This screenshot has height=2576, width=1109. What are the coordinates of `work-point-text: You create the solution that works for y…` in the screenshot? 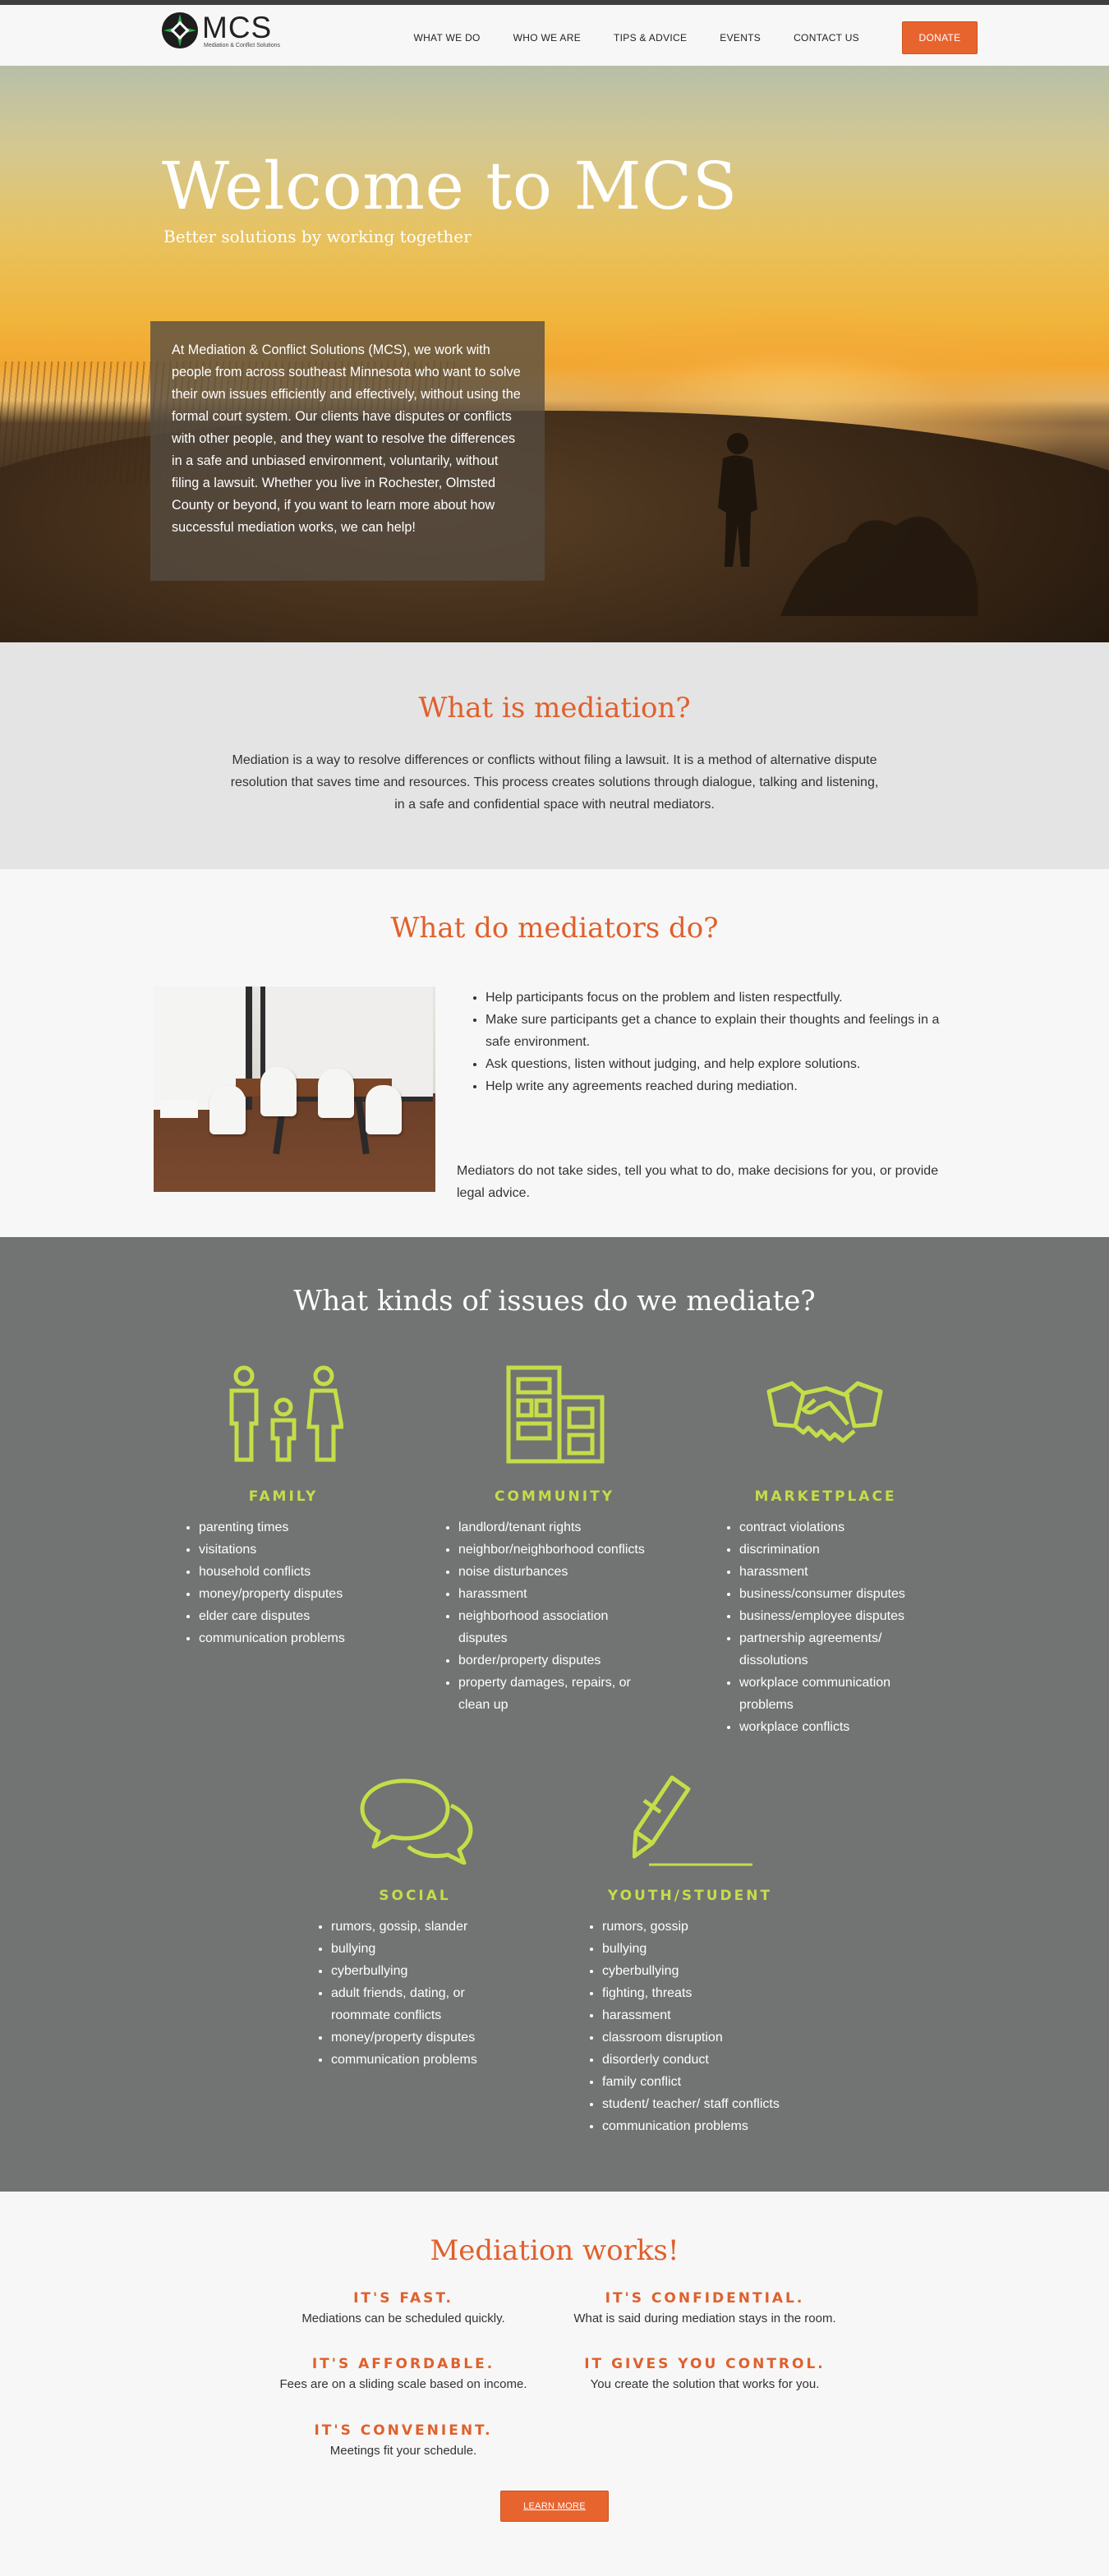 It's located at (705, 2384).